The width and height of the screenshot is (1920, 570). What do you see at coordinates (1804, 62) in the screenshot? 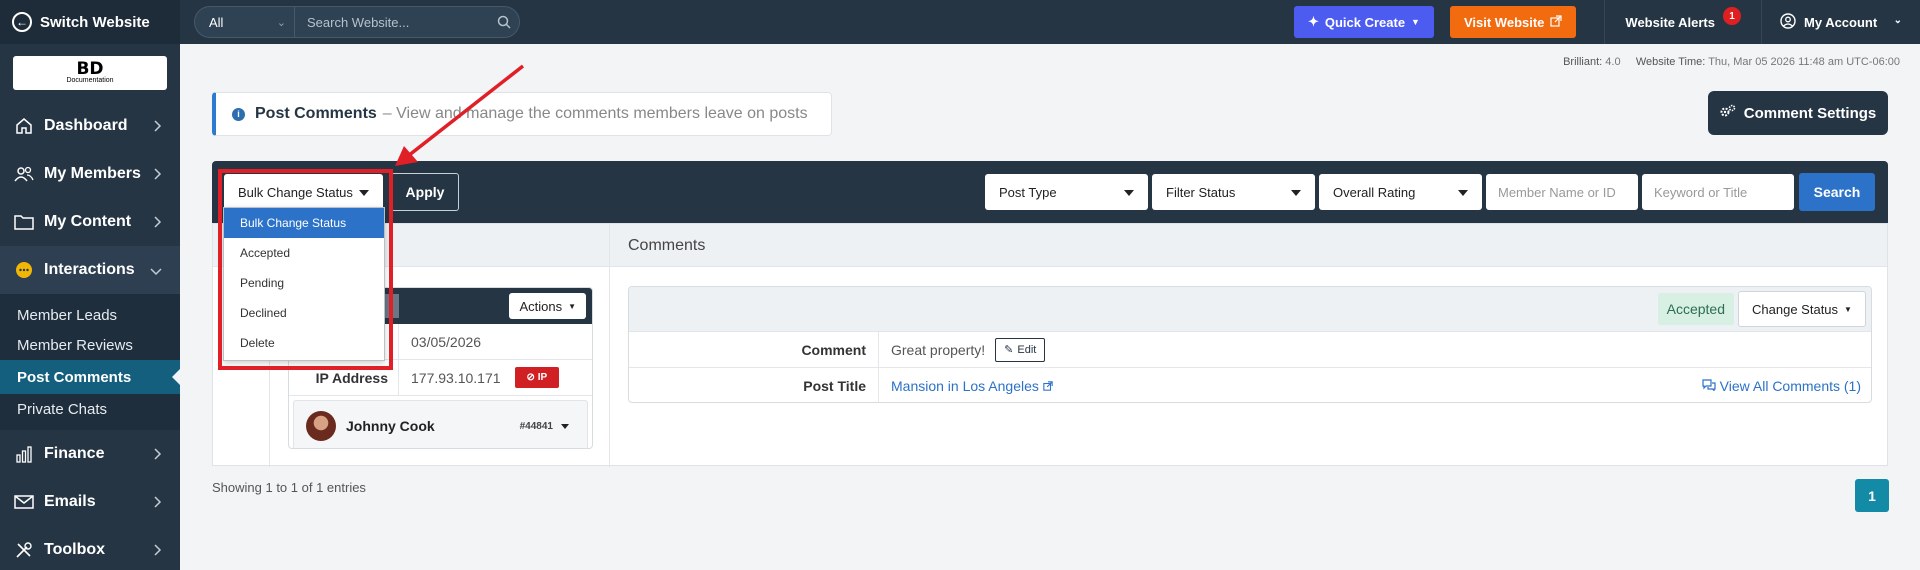
I see `website-time-value: Thu, Mar 05 2026 11:48 am UTC-06:00` at bounding box center [1804, 62].